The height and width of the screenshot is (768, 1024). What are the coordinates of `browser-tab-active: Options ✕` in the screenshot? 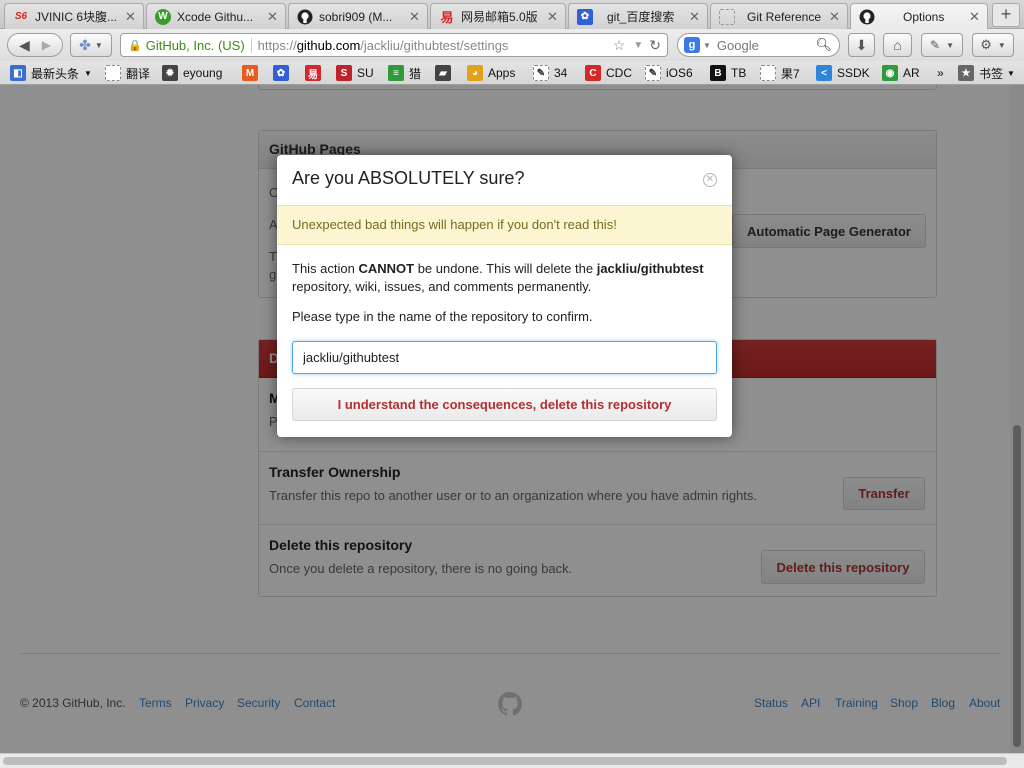 It's located at (919, 16).